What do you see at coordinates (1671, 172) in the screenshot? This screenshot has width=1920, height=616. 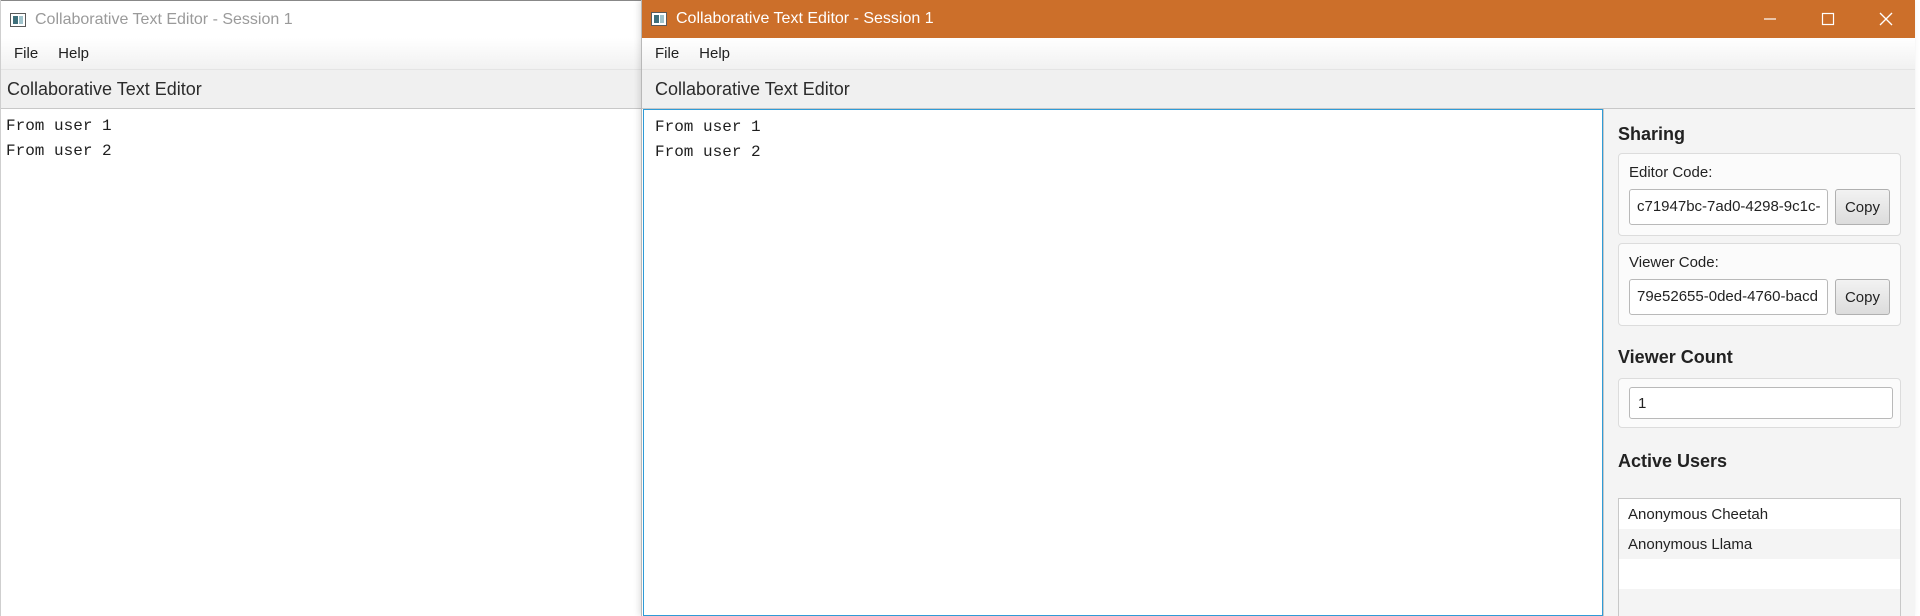 I see `editor-code-label: Editor Code:` at bounding box center [1671, 172].